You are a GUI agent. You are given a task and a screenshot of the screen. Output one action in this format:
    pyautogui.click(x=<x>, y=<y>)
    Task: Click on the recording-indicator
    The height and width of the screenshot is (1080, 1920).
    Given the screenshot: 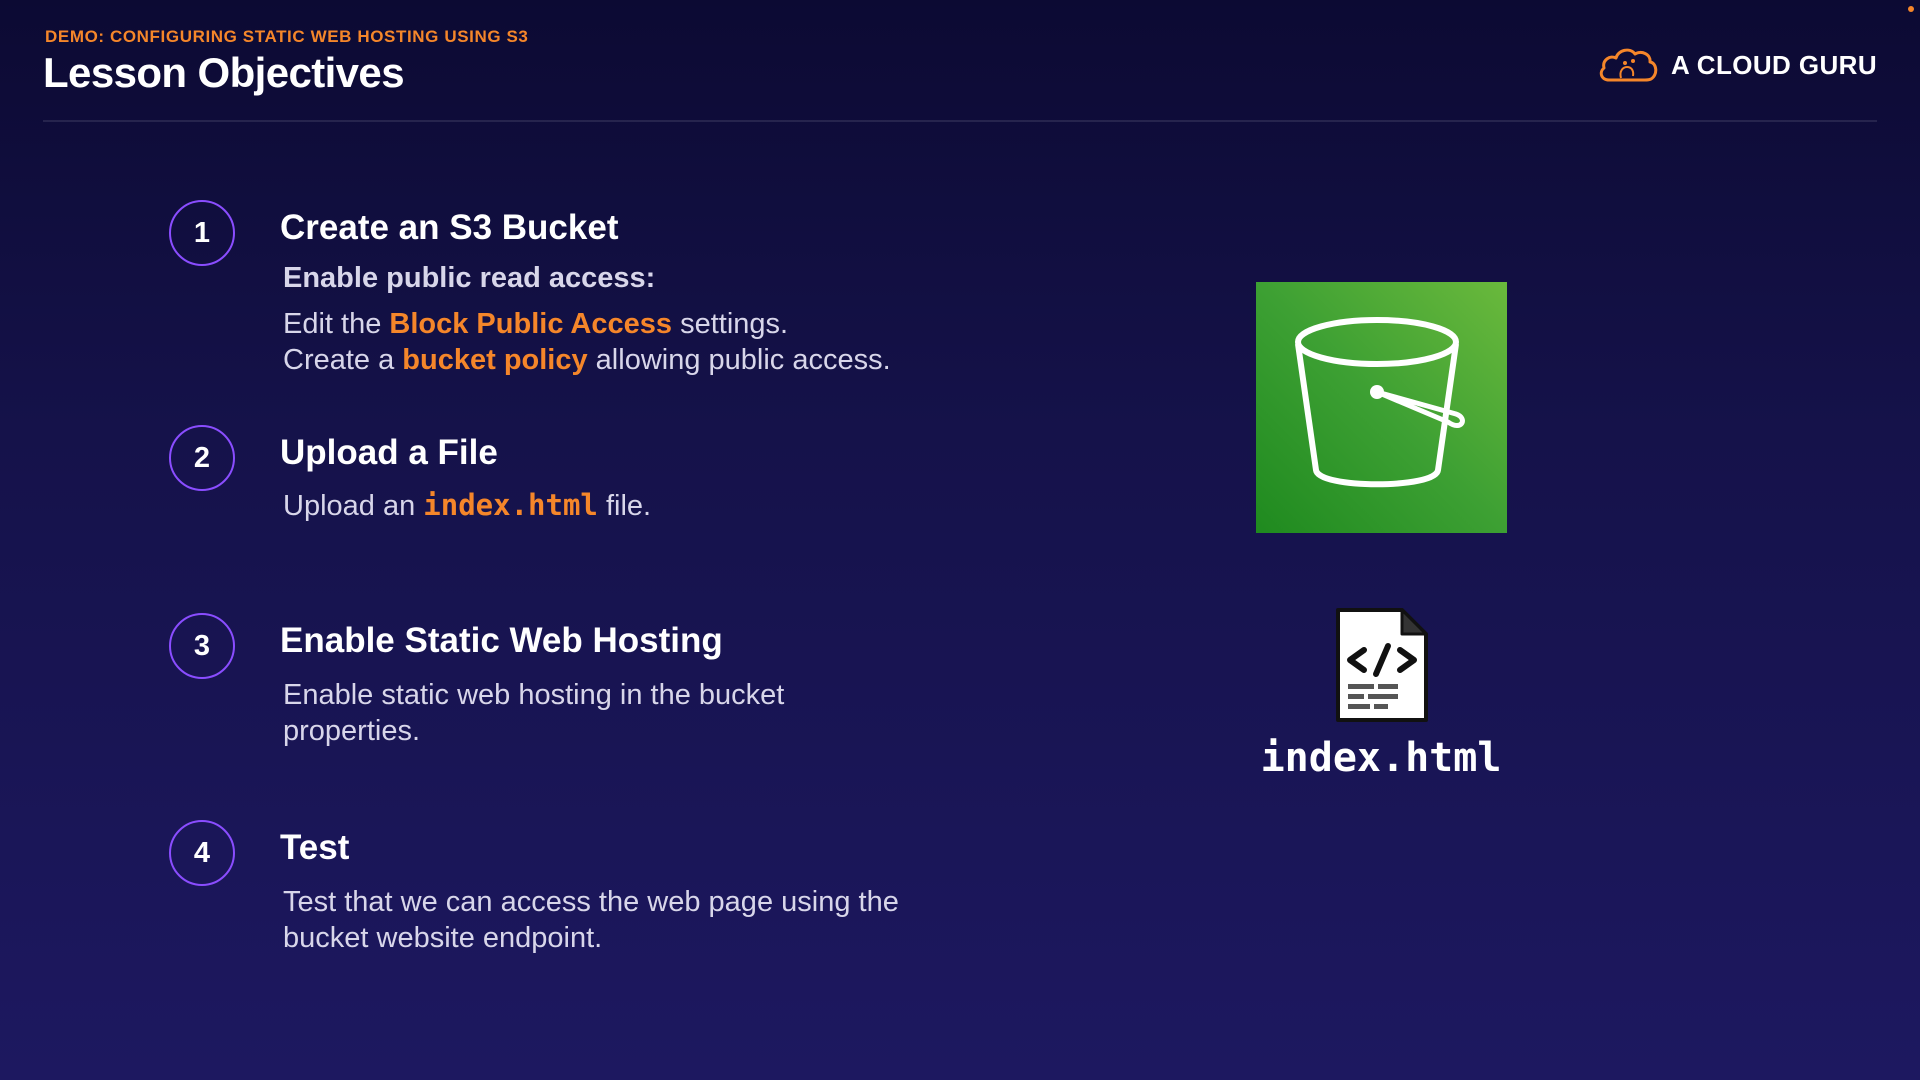 What is the action you would take?
    pyautogui.click(x=1911, y=9)
    